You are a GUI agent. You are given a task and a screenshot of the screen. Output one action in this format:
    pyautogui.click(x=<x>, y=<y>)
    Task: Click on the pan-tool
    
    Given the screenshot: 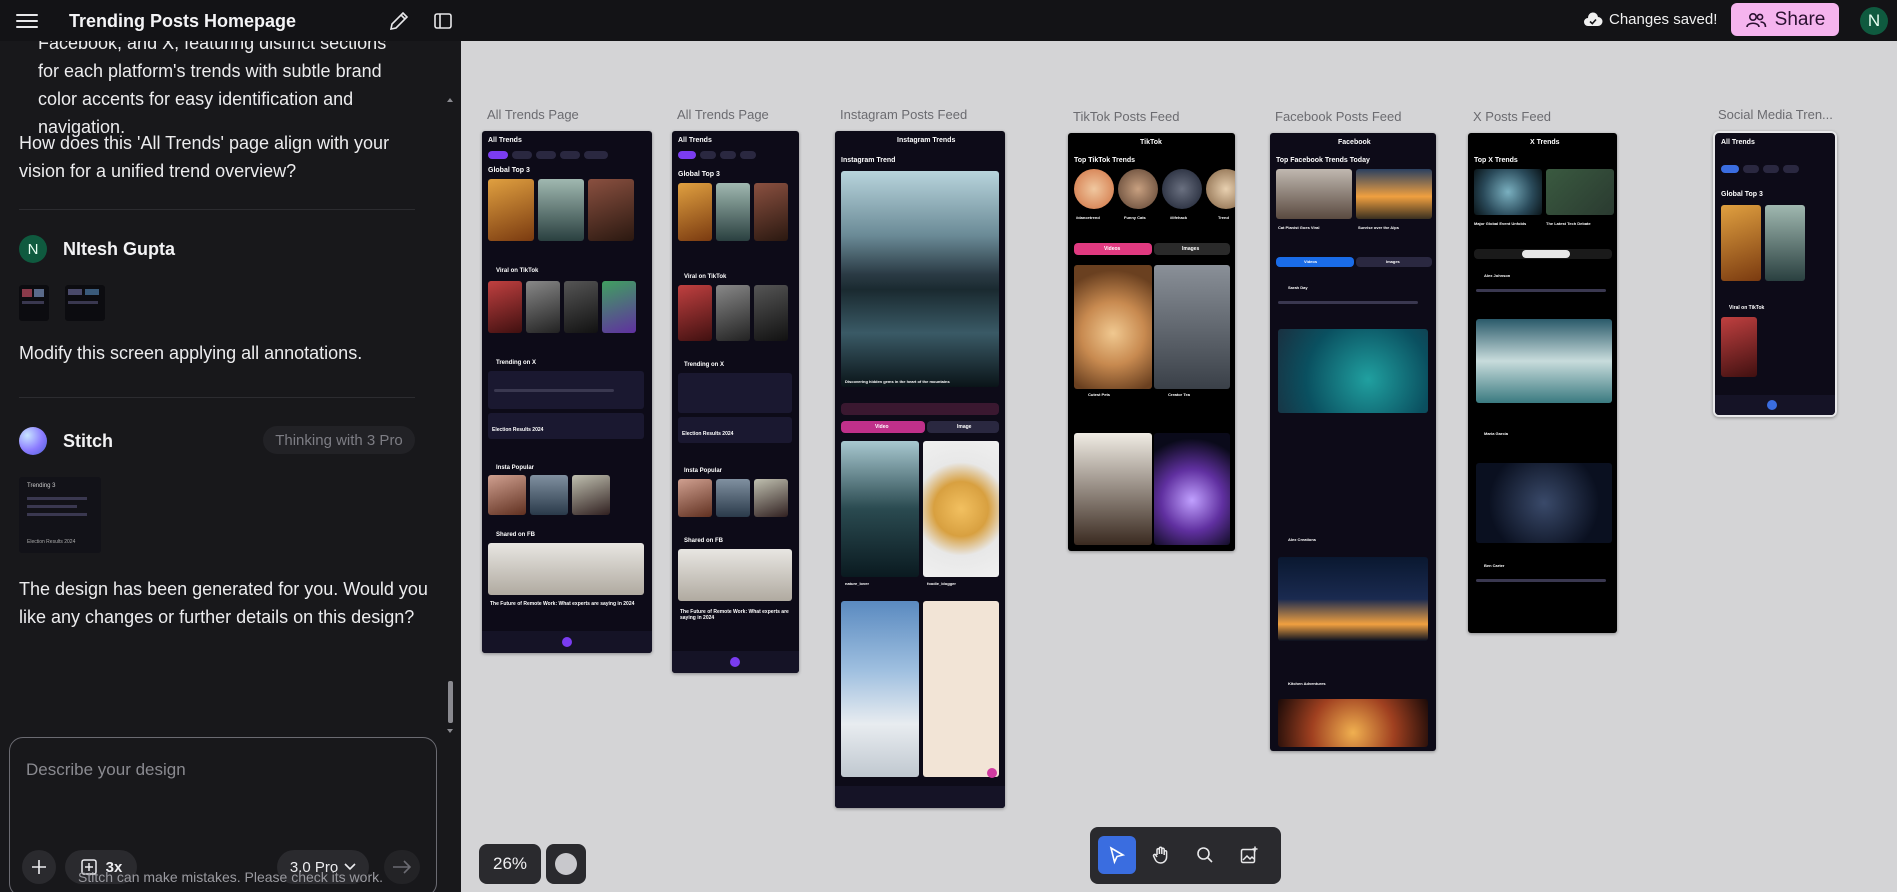 What is the action you would take?
    pyautogui.click(x=1161, y=855)
    